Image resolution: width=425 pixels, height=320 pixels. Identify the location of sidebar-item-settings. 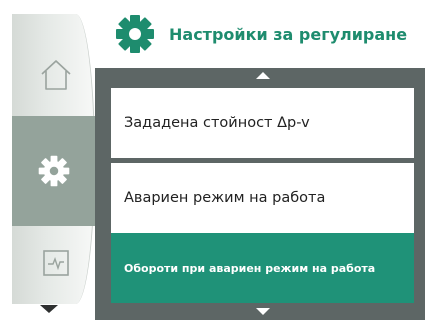
(53, 171).